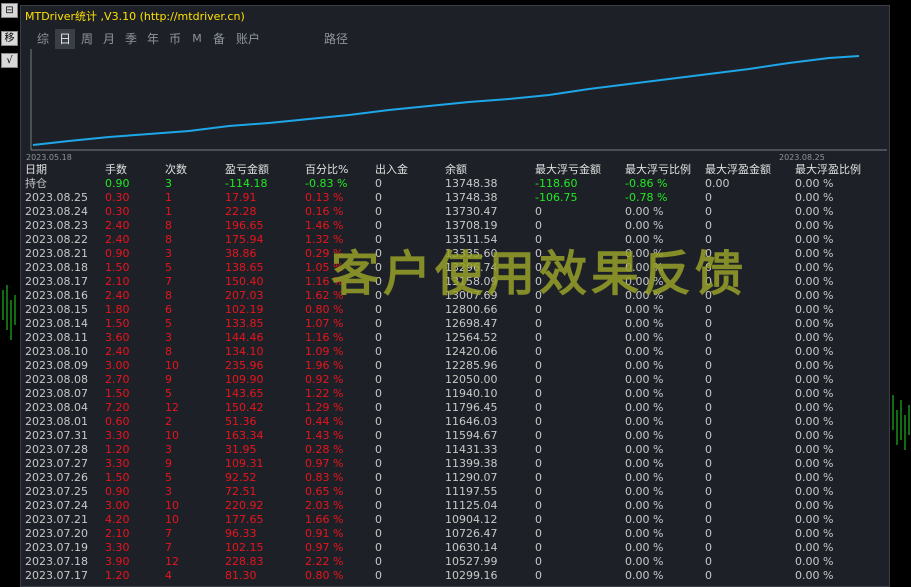 The height and width of the screenshot is (587, 911). Describe the element at coordinates (36, 170) in the screenshot. I see `col-date: 日期` at that location.